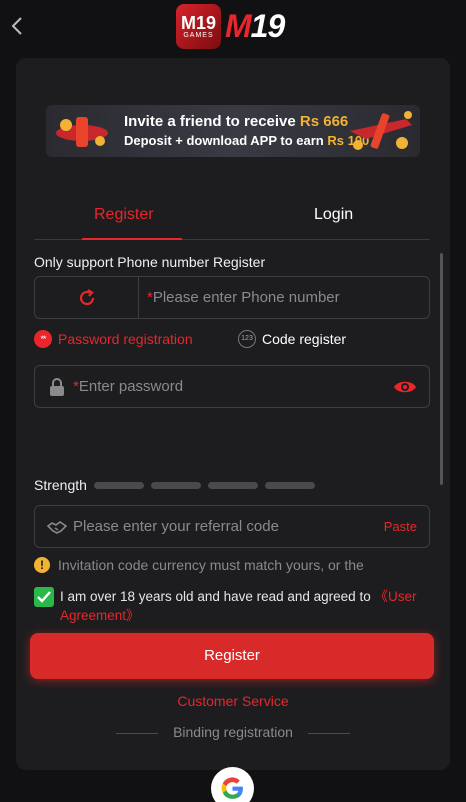 The width and height of the screenshot is (466, 802). Describe the element at coordinates (132, 239) in the screenshot. I see `active-tab-indicator` at that location.